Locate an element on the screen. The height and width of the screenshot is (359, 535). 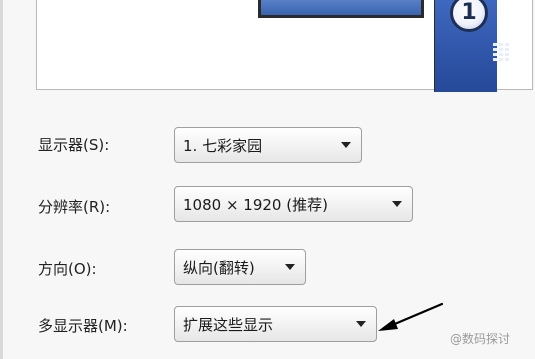
watermark: @数码探讨 is located at coordinates (480, 338).